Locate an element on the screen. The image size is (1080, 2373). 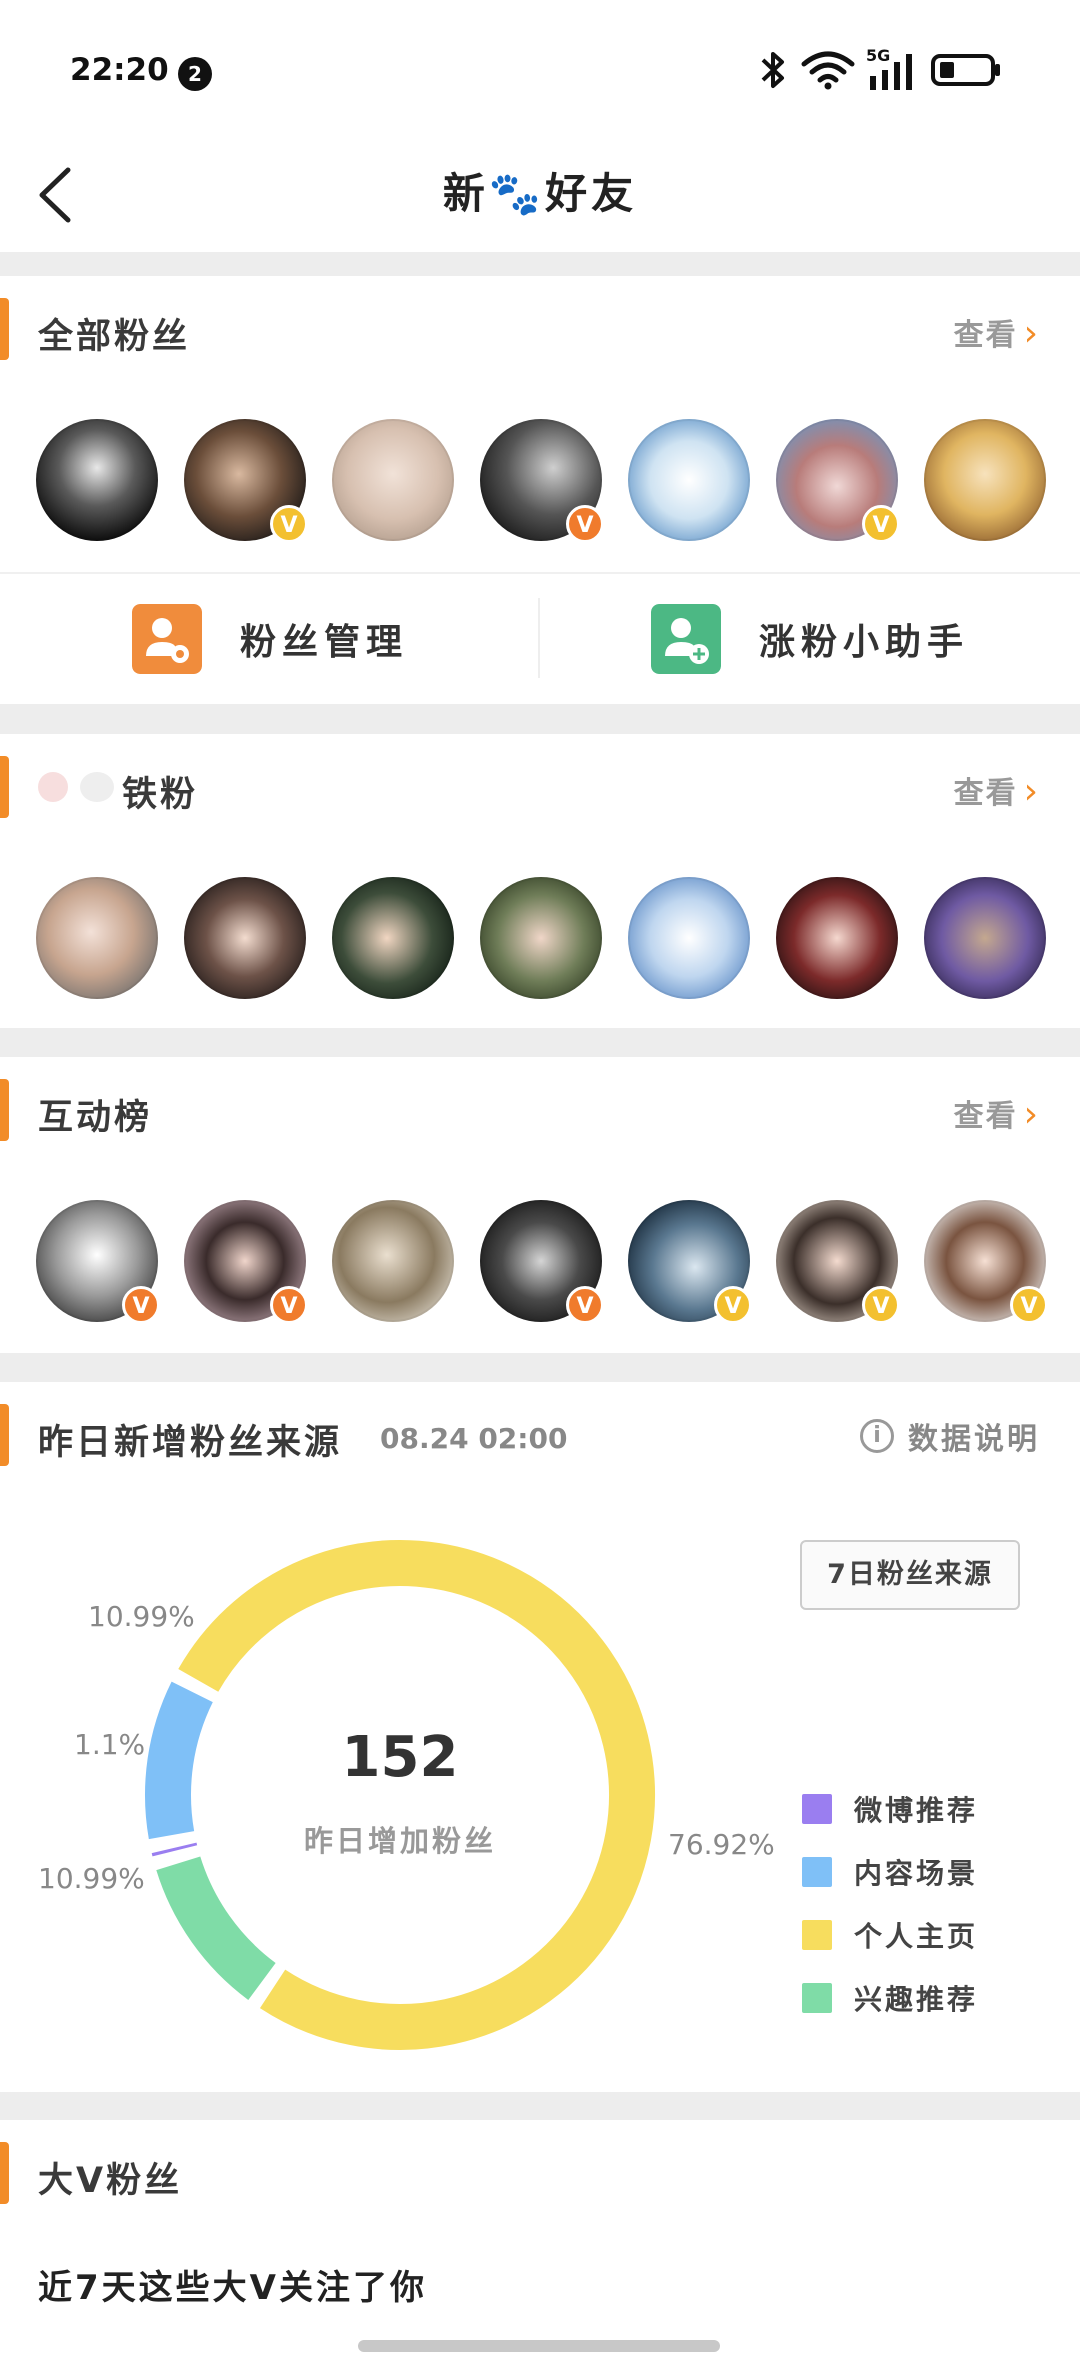
legend-interest: 兴趣推荐 is located at coordinates (890, 1998).